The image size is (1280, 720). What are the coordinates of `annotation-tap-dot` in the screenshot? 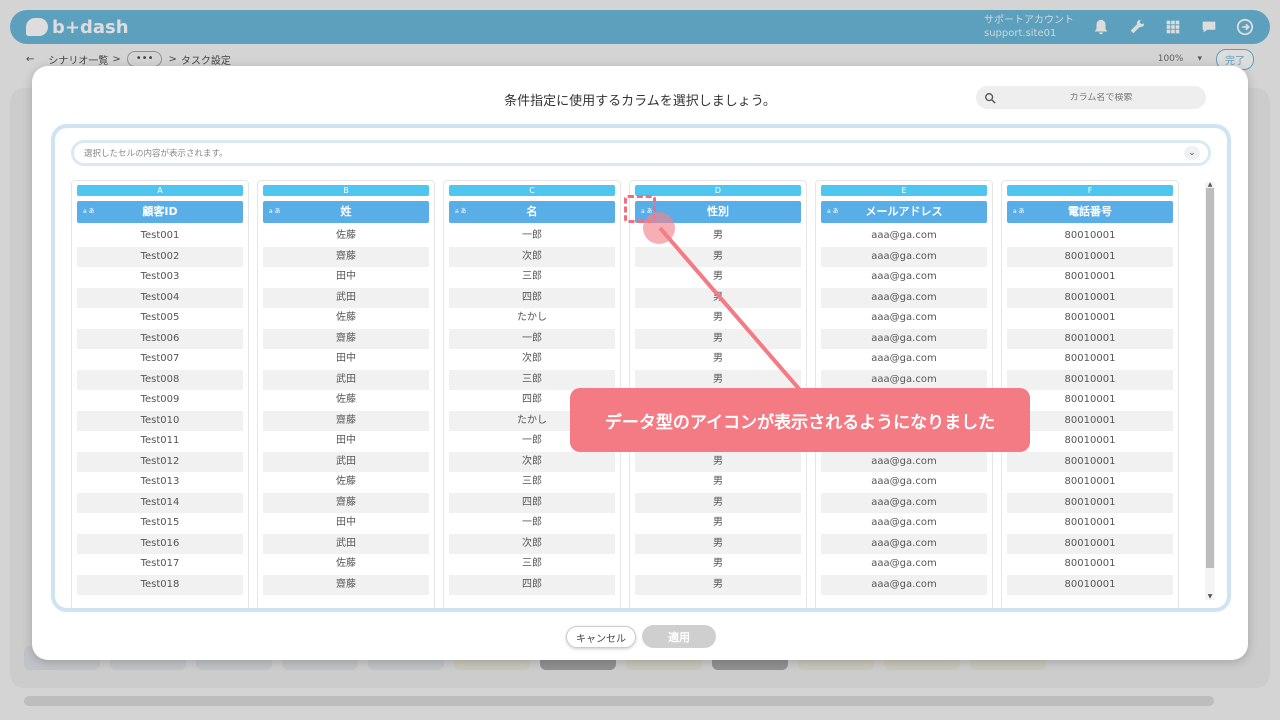 It's located at (659, 228).